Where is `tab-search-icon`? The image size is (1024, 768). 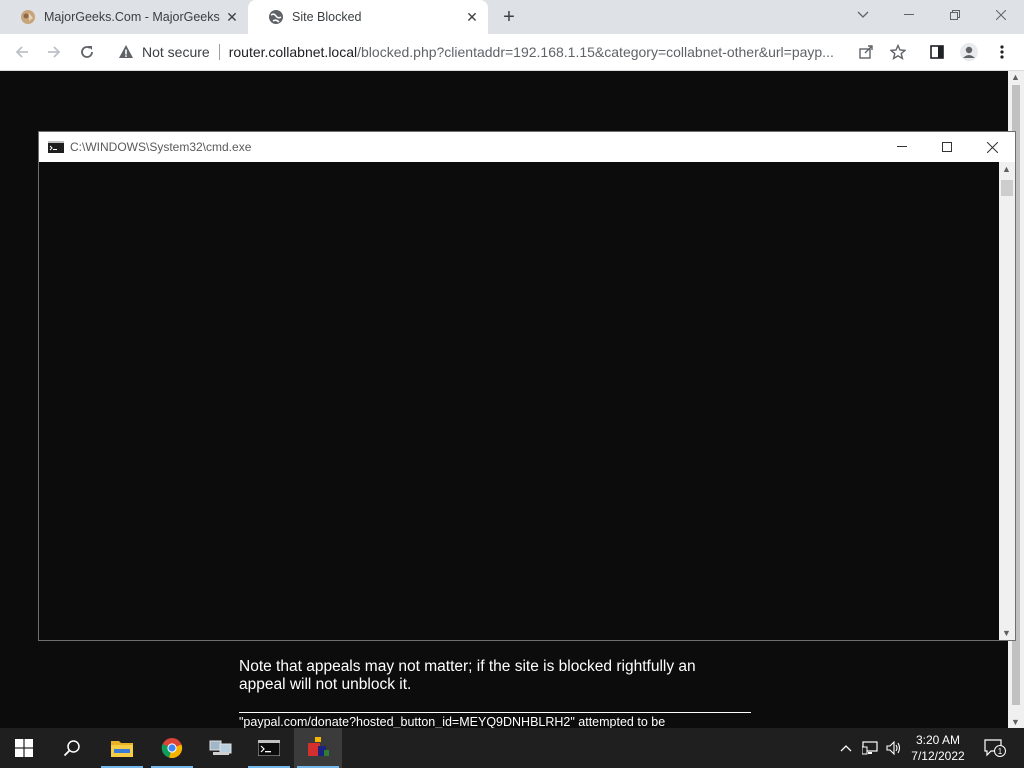 tab-search-icon is located at coordinates (863, 15).